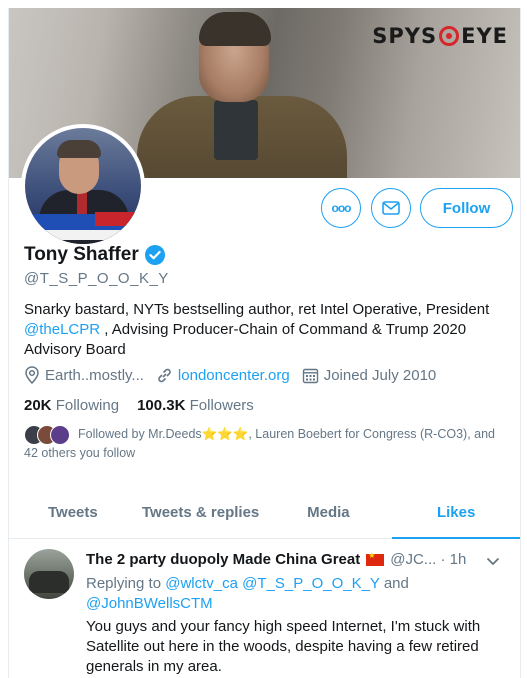  What do you see at coordinates (62, 329) in the screenshot?
I see `bio-mention-link: @theLCPR` at bounding box center [62, 329].